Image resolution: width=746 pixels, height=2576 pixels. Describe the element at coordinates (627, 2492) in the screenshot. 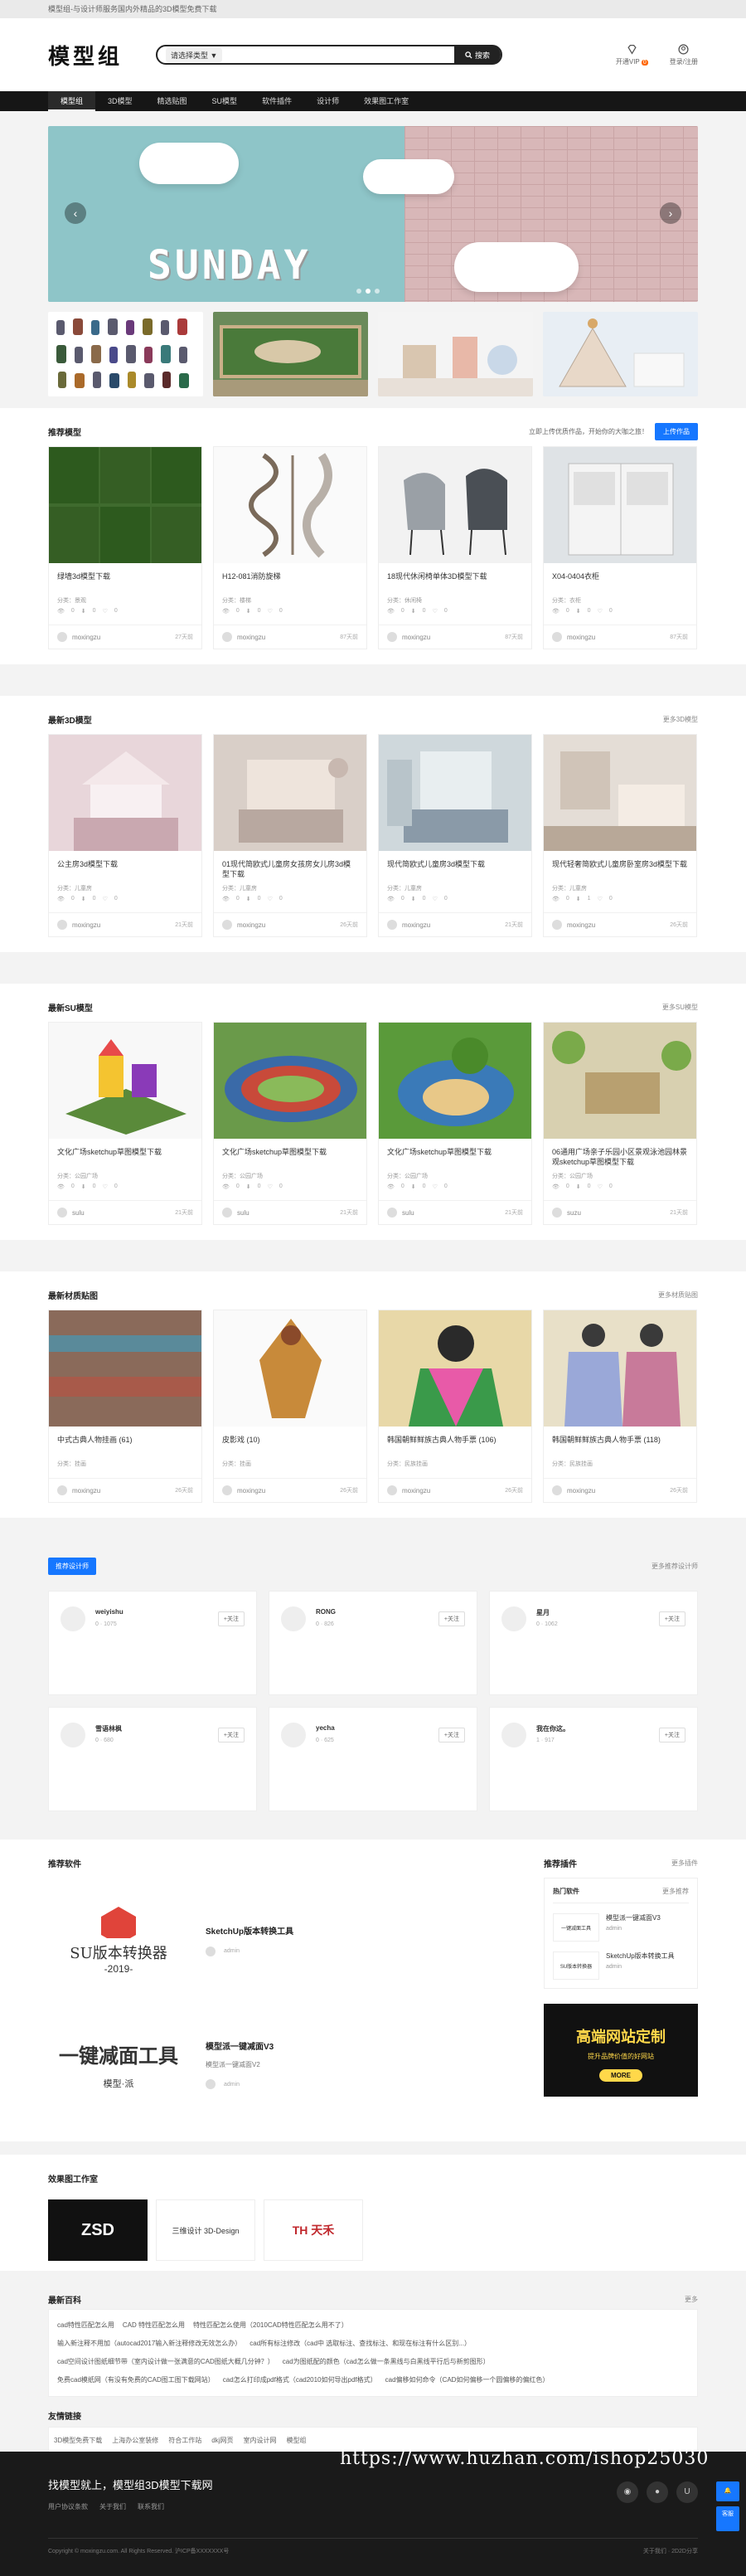

I see `wechat-icon: ◉` at that location.